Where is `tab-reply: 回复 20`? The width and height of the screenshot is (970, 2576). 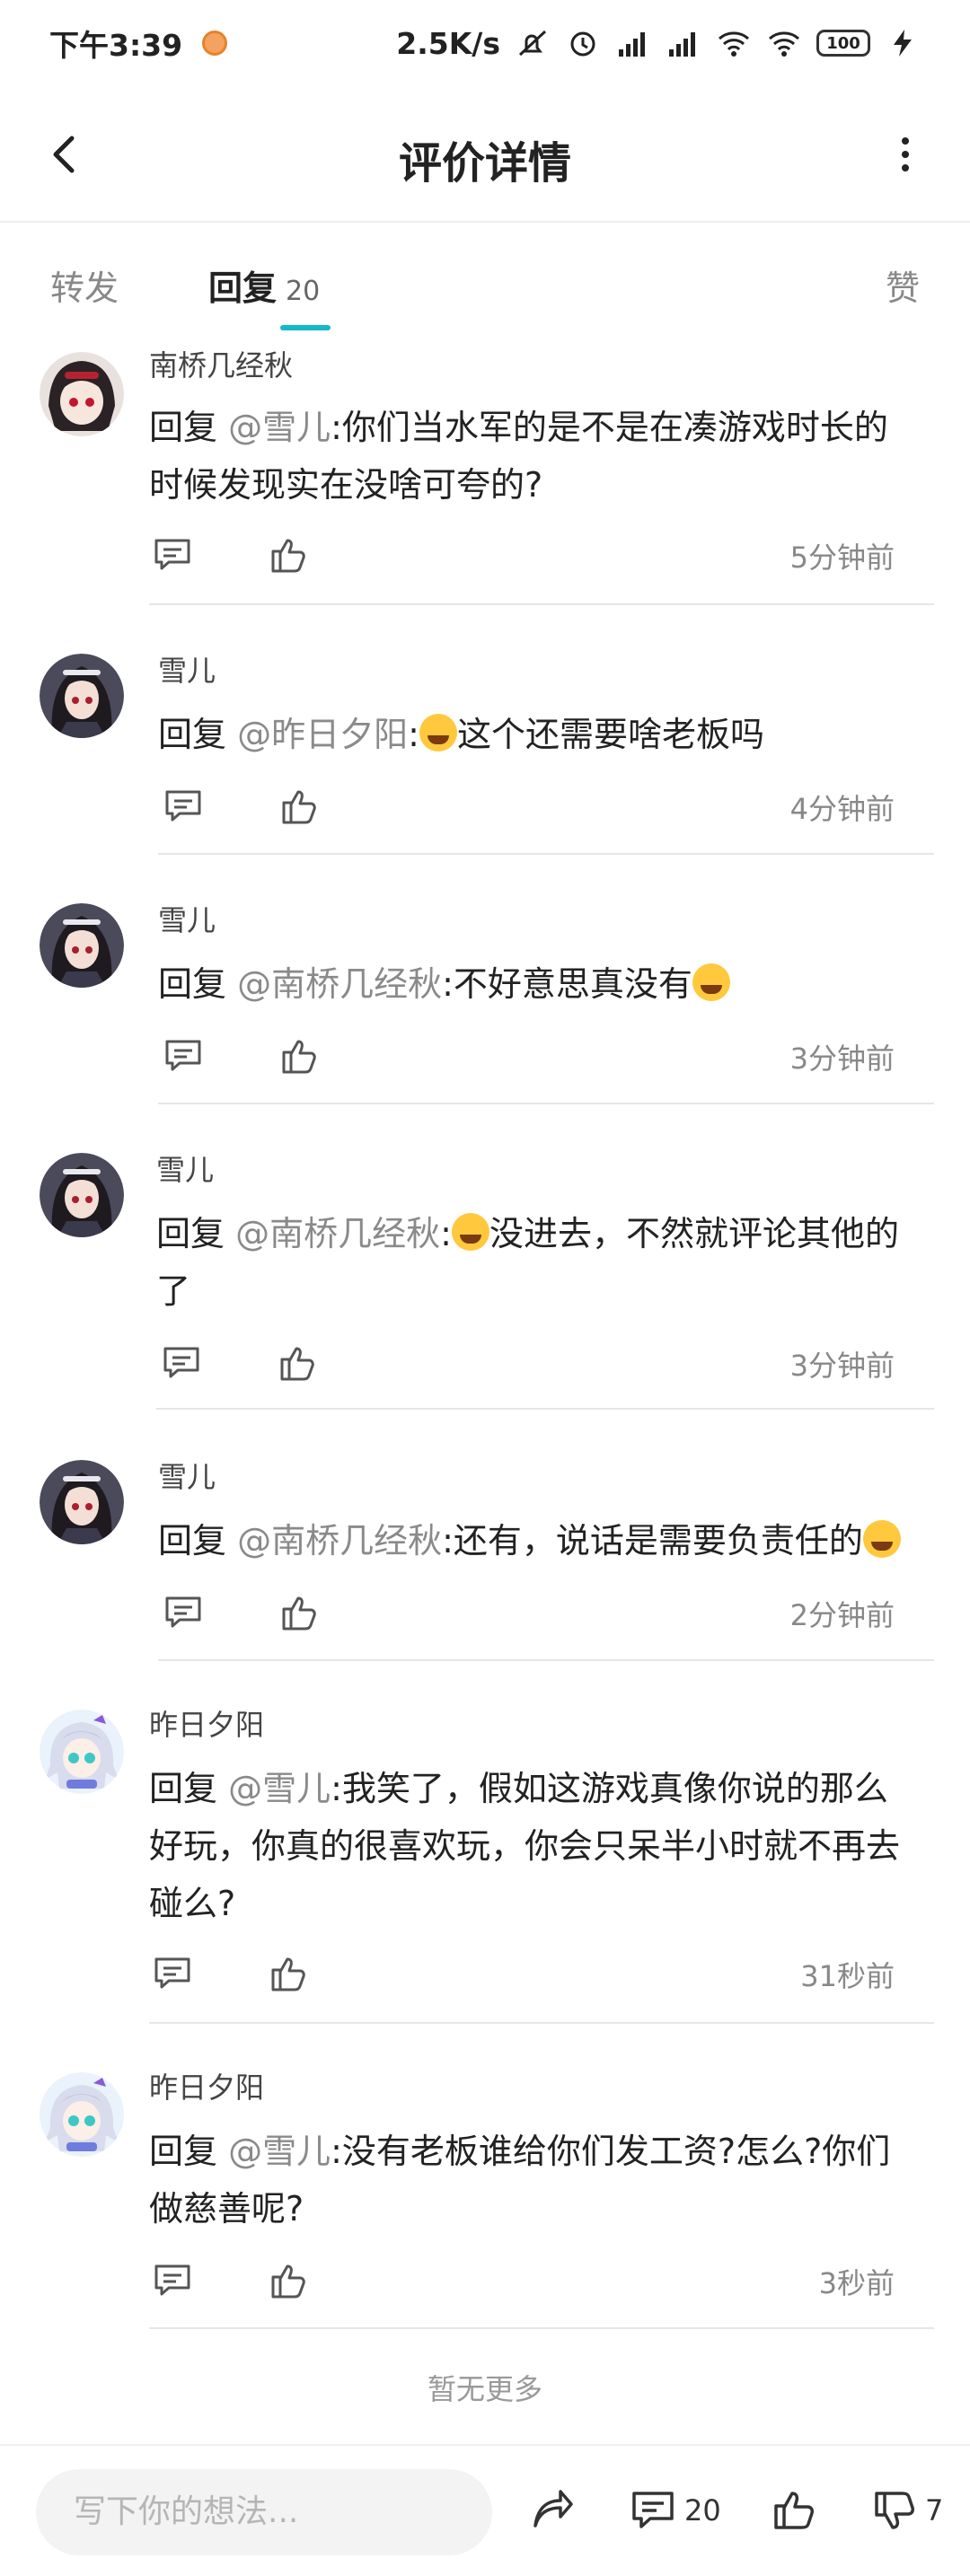 tab-reply: 回复 20 is located at coordinates (264, 285).